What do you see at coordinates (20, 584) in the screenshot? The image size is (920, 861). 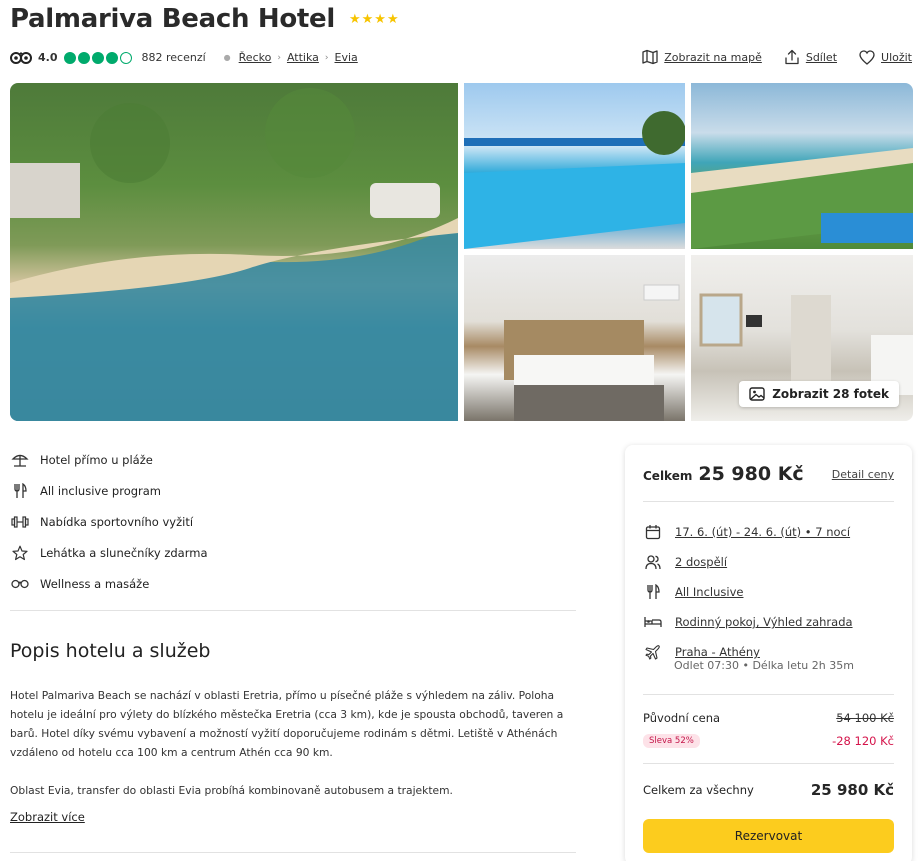 I see `wellness-icon` at bounding box center [20, 584].